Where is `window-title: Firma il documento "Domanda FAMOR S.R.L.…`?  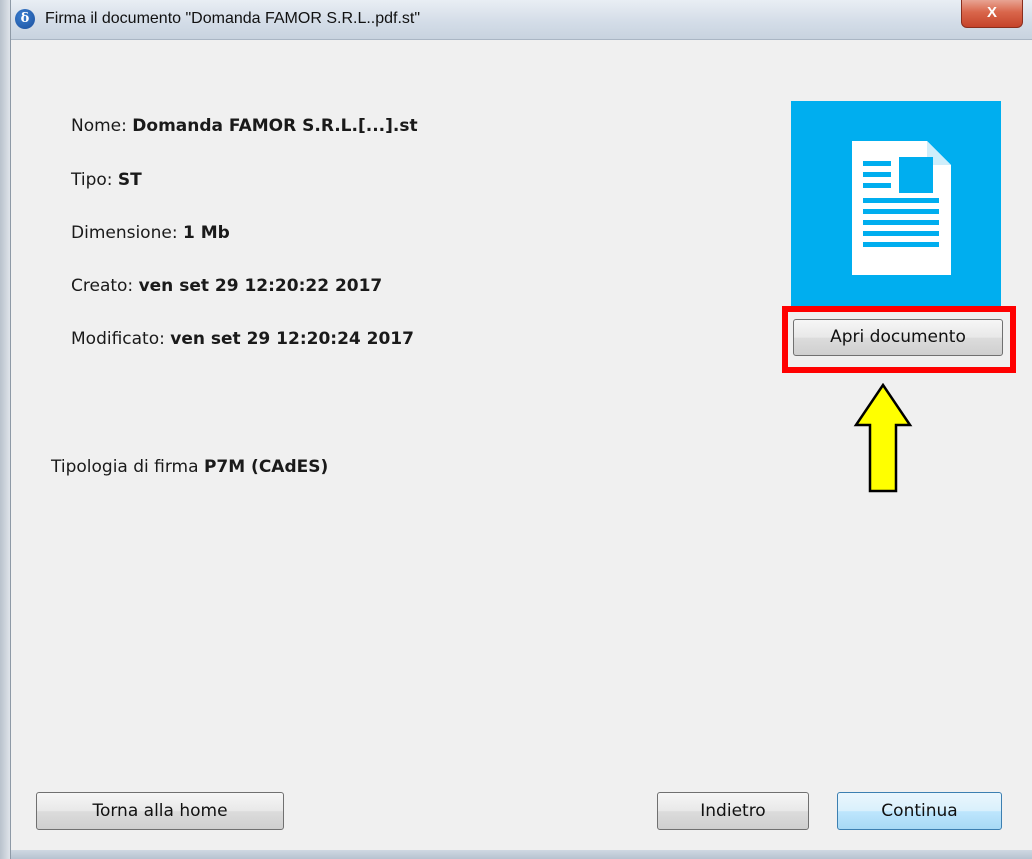
window-title: Firma il documento "Domanda FAMOR S.R.L.… is located at coordinates (233, 18).